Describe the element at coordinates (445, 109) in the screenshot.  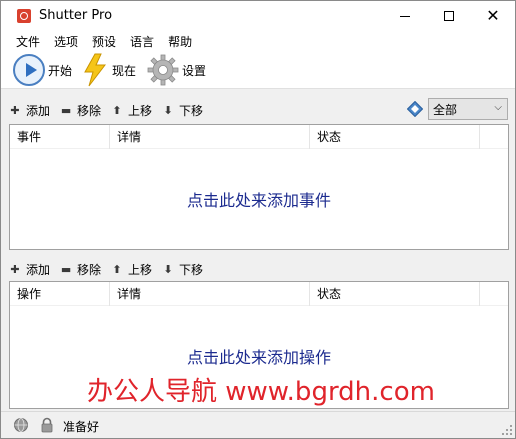
I see `event-filter-value: 全部` at that location.